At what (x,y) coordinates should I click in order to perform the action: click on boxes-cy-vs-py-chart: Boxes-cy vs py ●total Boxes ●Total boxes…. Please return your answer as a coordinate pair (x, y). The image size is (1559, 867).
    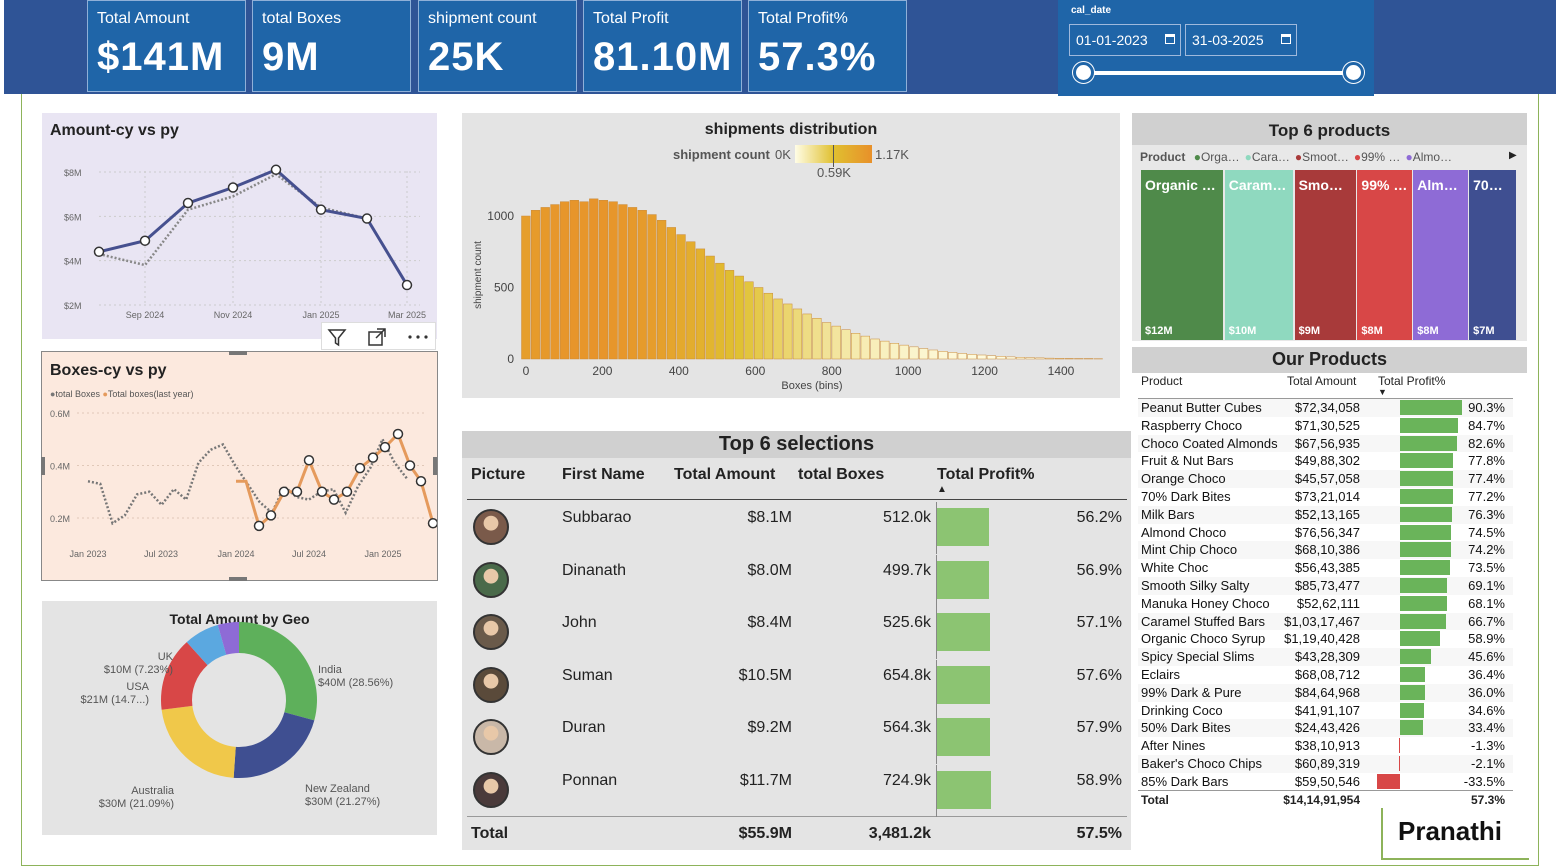
    Looking at the image, I should click on (239, 466).